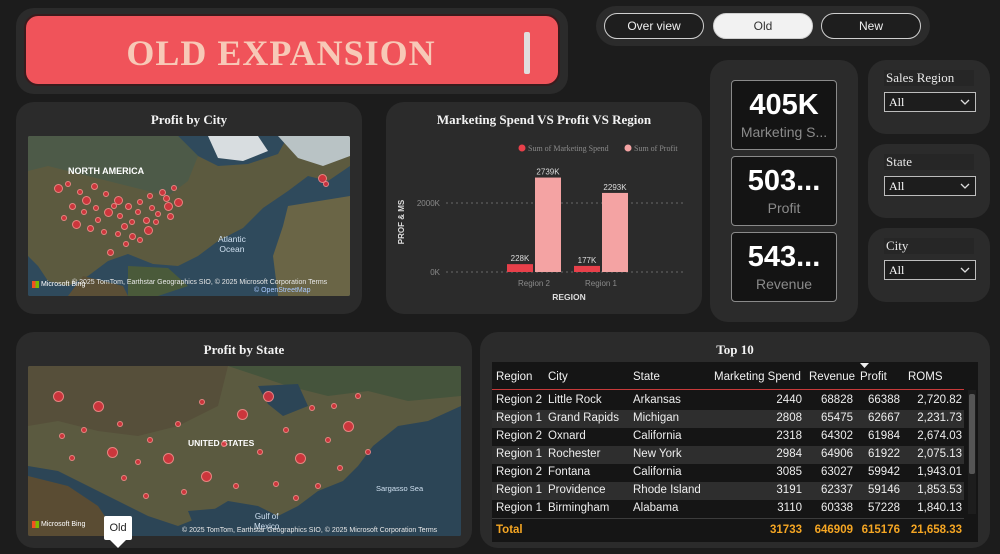  I want to click on nav-old-button: Old, so click(763, 26).